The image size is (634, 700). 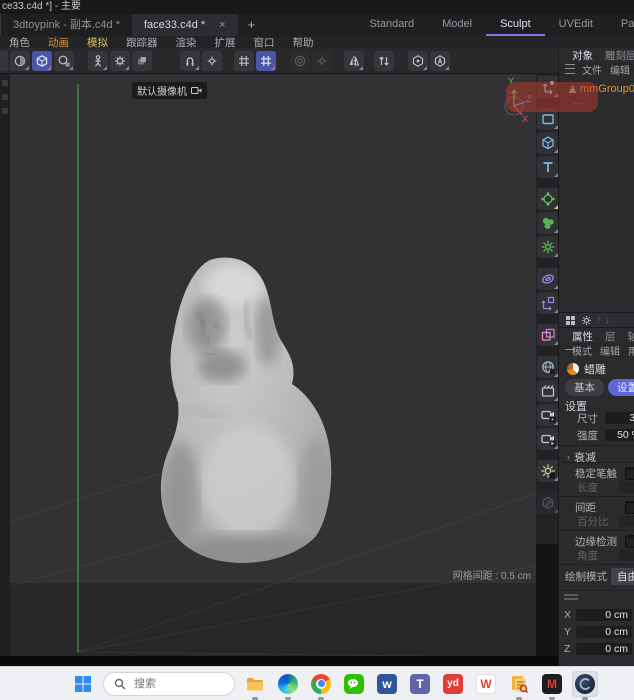 What do you see at coordinates (596, 521) in the screenshot?
I see `percent-field-row: 百分比` at bounding box center [596, 521].